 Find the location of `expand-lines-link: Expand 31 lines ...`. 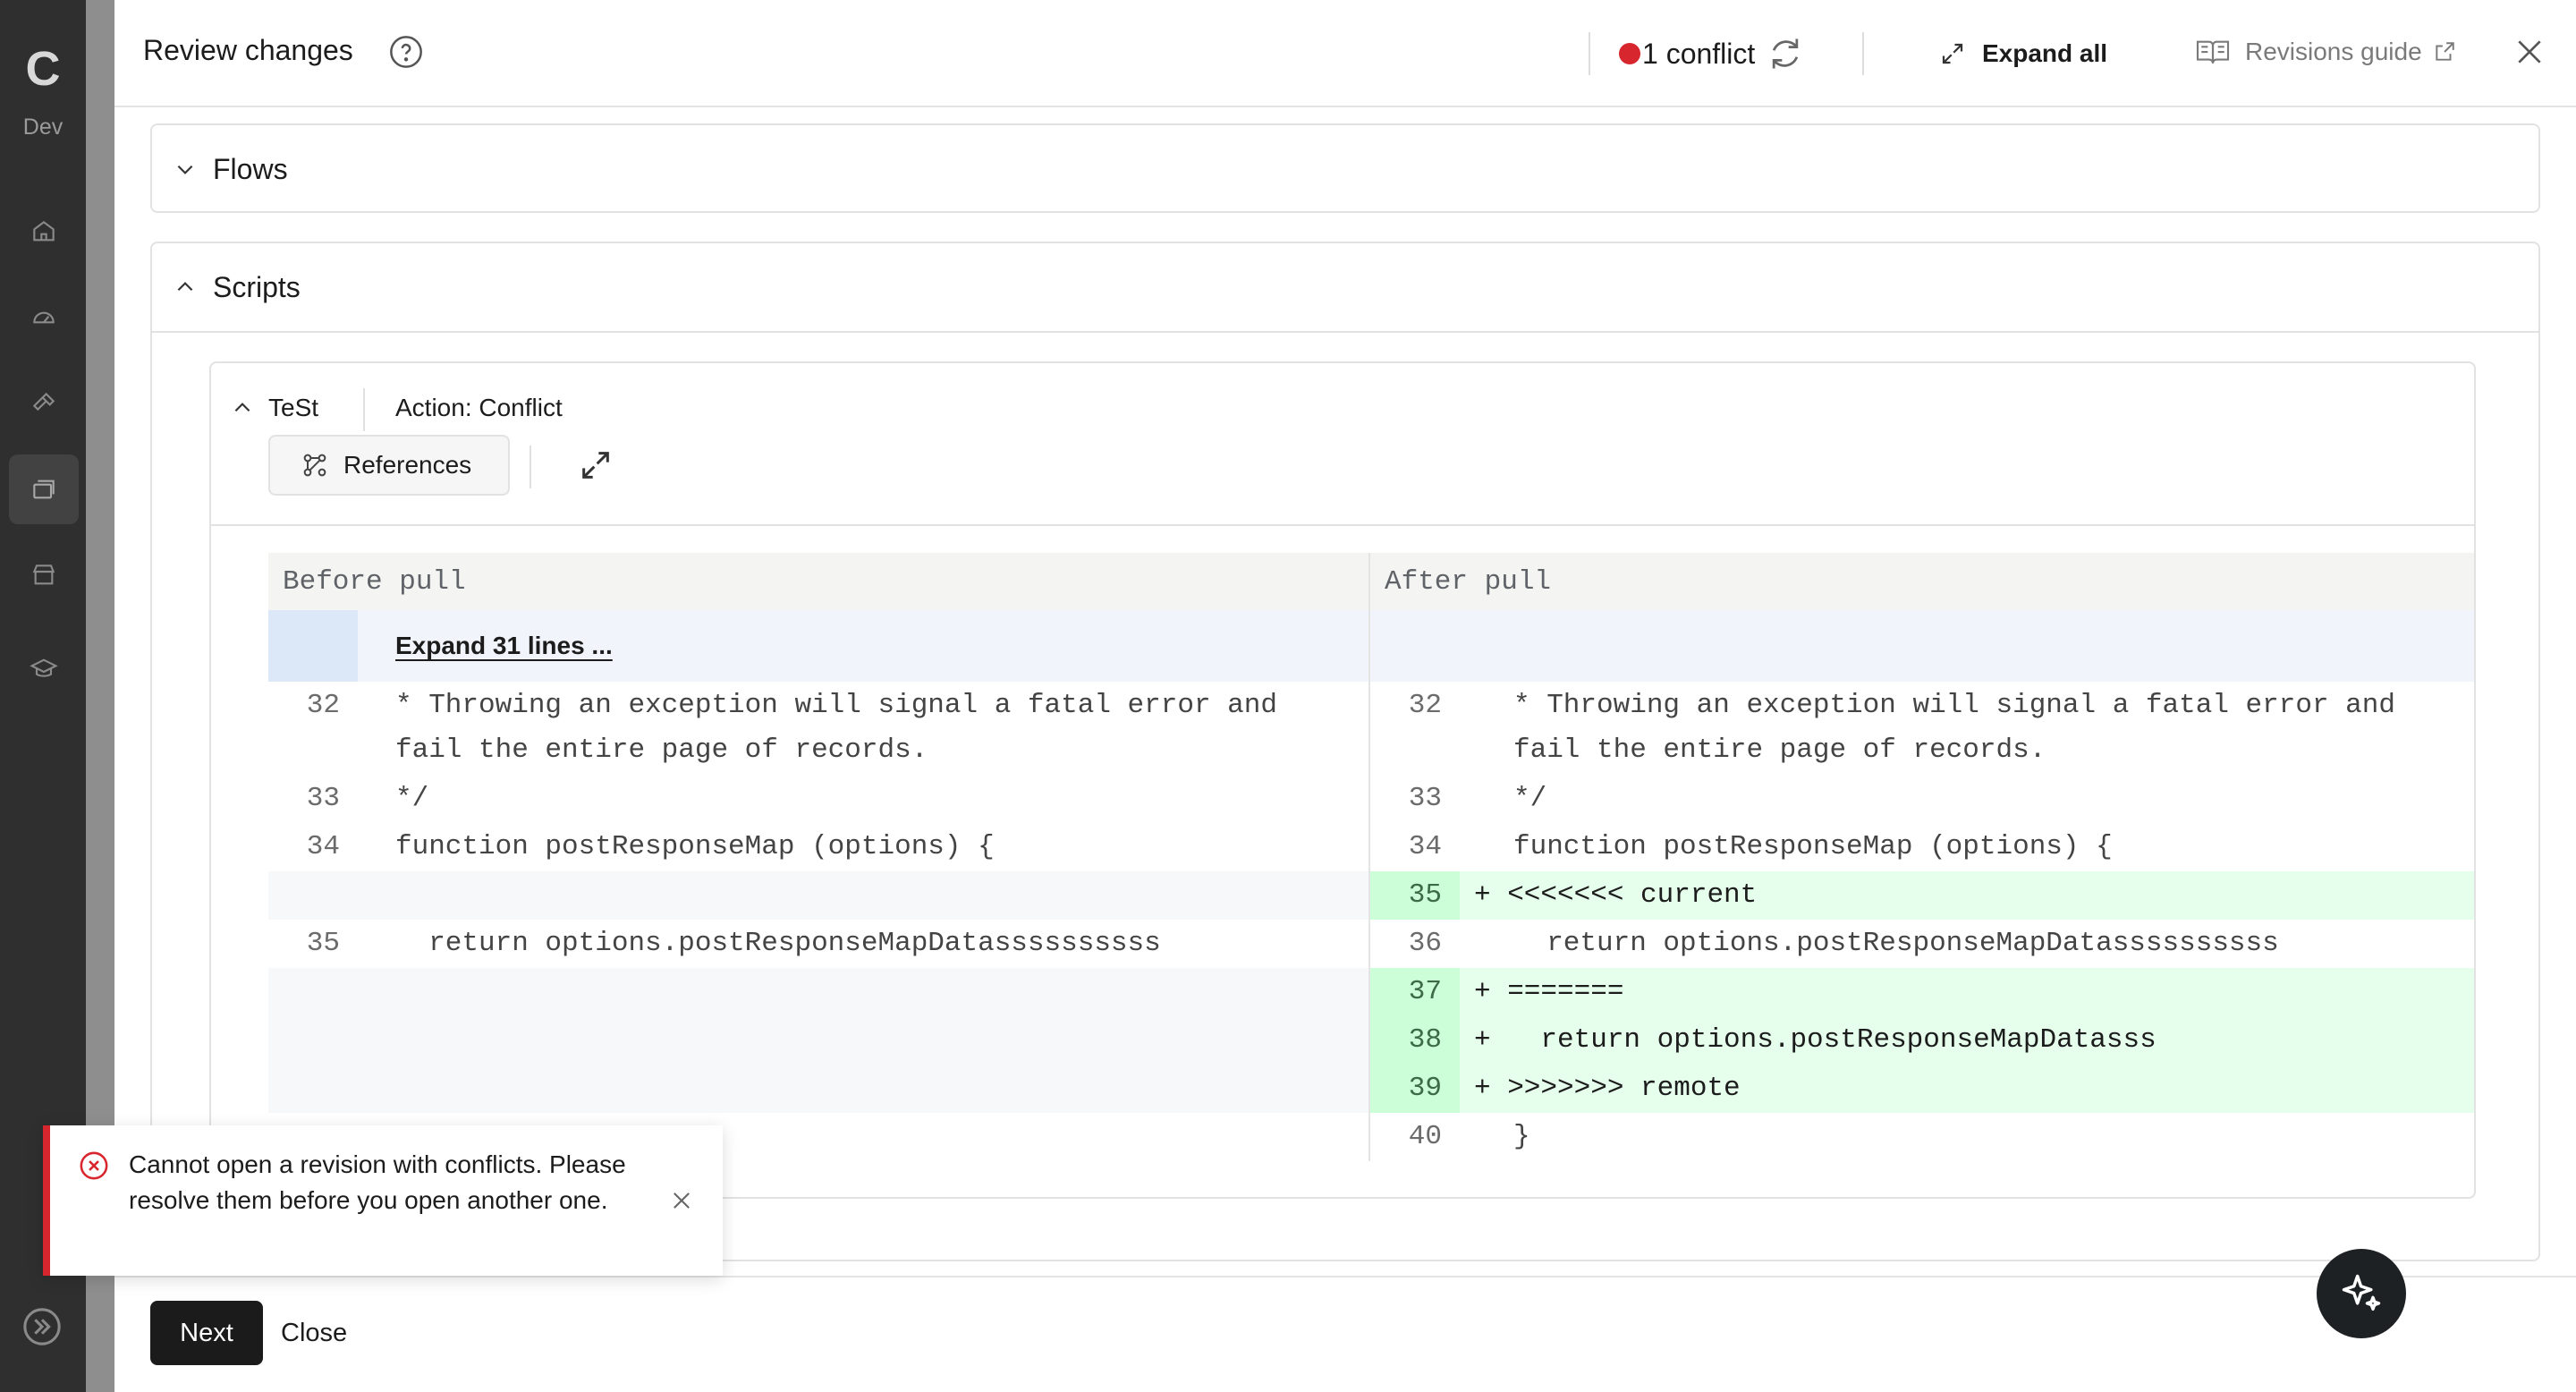

expand-lines-link: Expand 31 lines ... is located at coordinates (504, 646).